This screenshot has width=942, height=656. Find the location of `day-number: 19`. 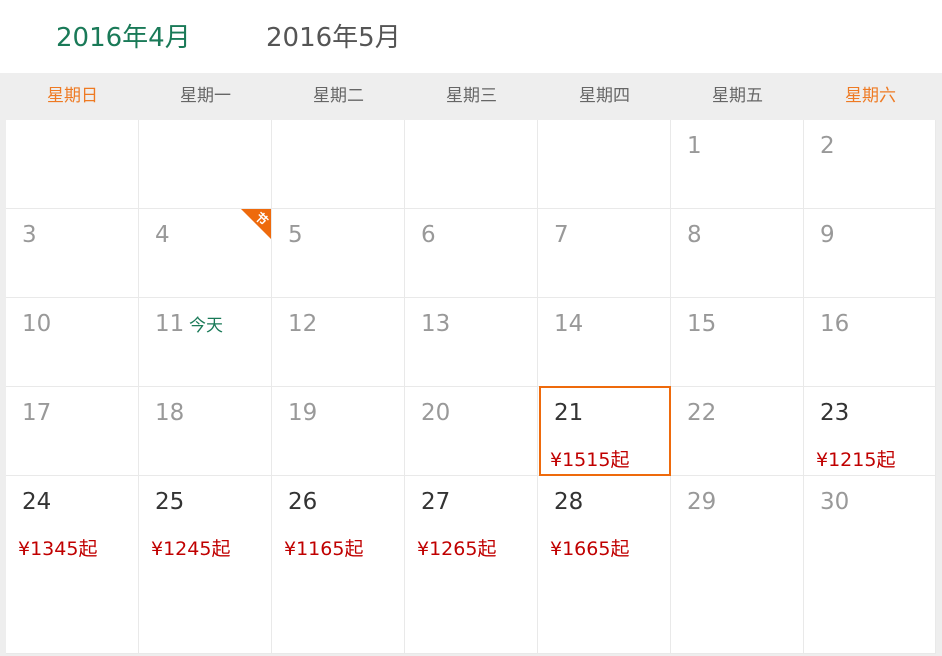

day-number: 19 is located at coordinates (303, 413).